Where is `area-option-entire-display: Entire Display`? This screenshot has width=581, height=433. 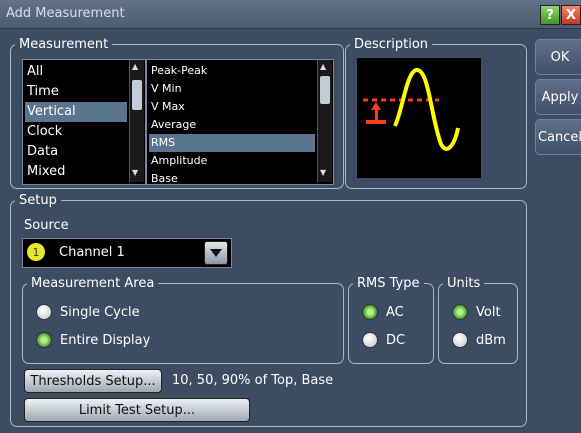
area-option-entire-display: Entire Display is located at coordinates (93, 340).